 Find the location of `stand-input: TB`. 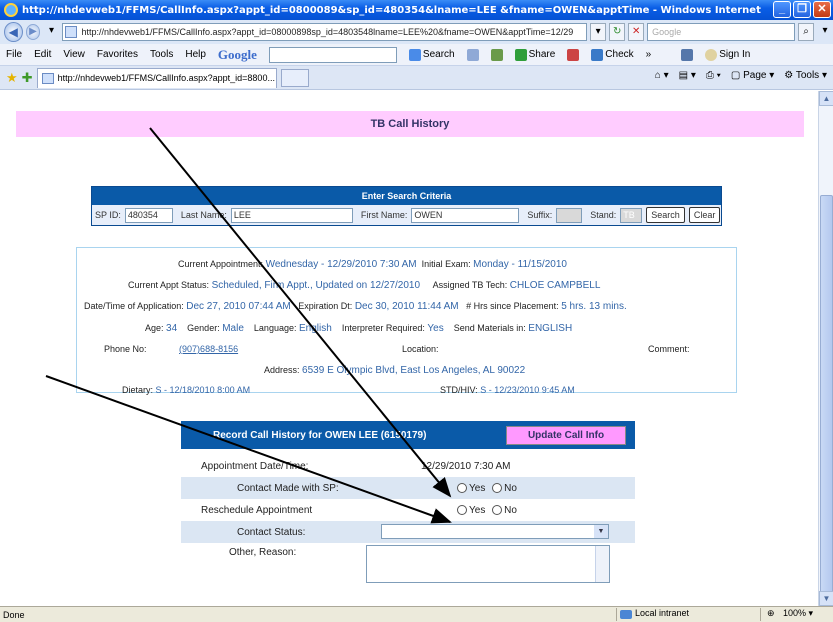

stand-input: TB is located at coordinates (631, 215).